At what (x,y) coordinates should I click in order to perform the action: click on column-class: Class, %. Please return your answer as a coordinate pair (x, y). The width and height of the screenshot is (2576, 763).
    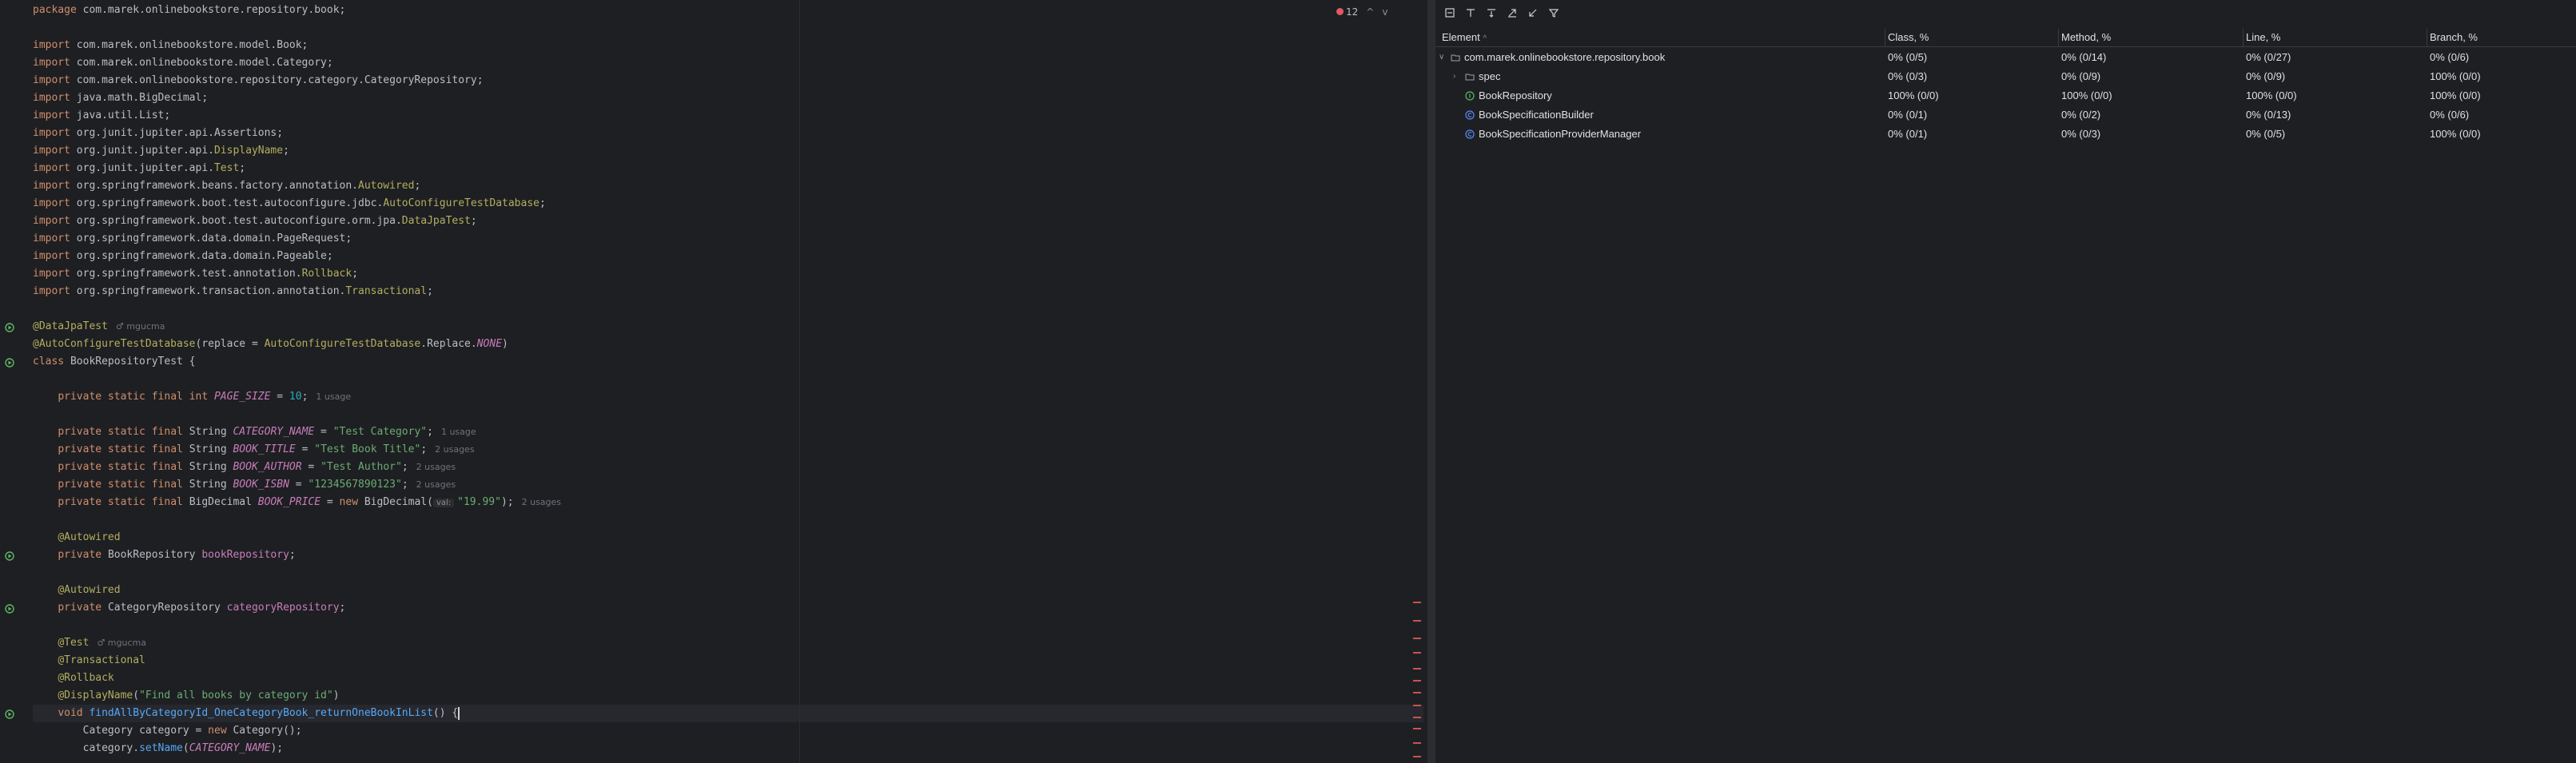
    Looking at the image, I should click on (1908, 37).